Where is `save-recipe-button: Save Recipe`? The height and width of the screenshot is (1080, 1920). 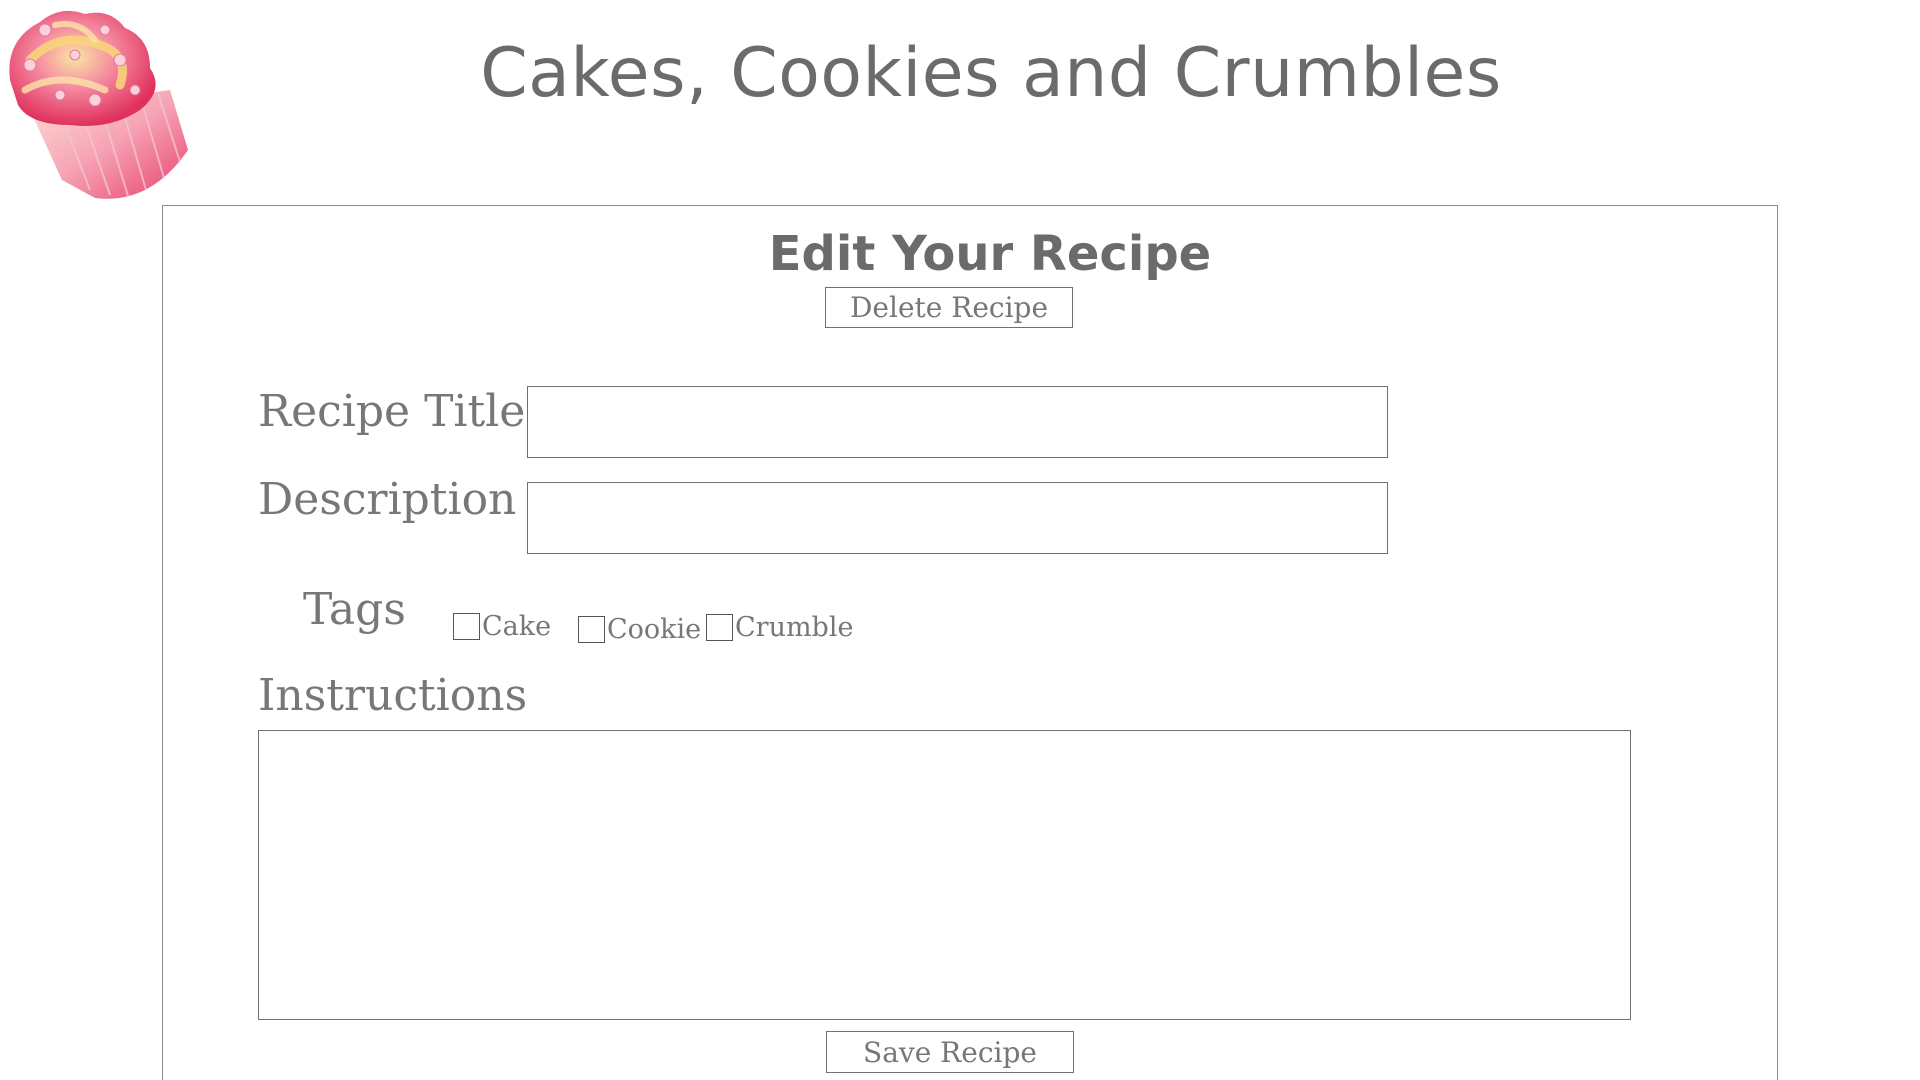 save-recipe-button: Save Recipe is located at coordinates (950, 1052).